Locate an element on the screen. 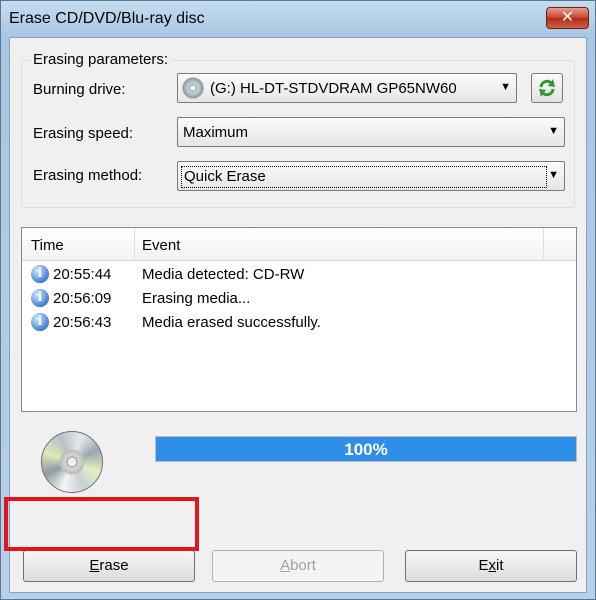 The height and width of the screenshot is (600, 596). exit-mnemonic: x is located at coordinates (492, 565).